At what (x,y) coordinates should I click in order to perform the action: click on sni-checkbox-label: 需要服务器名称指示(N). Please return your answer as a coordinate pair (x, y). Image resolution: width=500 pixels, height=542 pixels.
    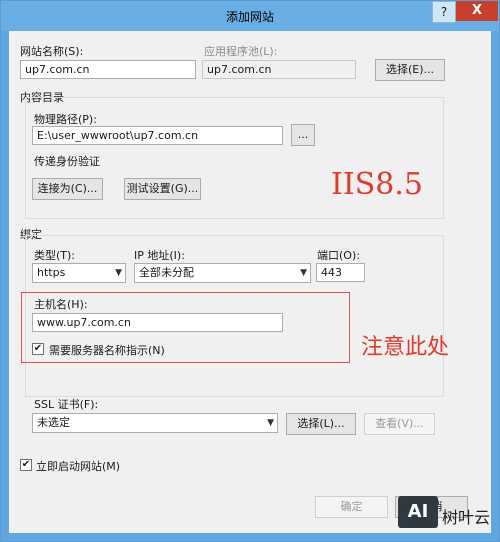
    Looking at the image, I should click on (107, 350).